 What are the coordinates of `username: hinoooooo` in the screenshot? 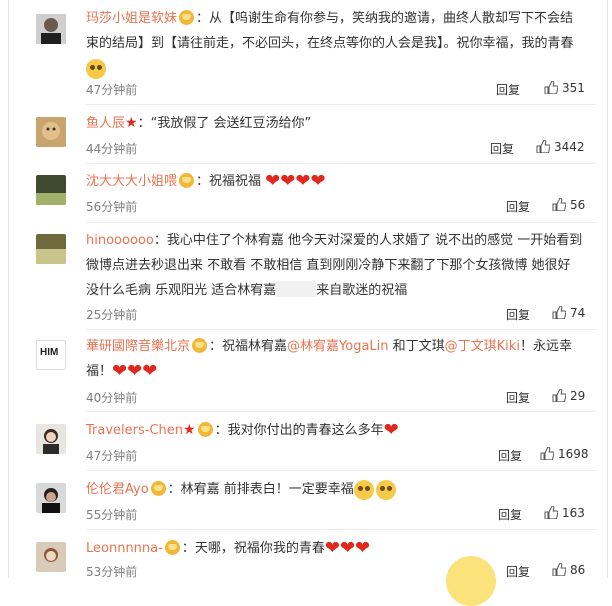 It's located at (120, 240).